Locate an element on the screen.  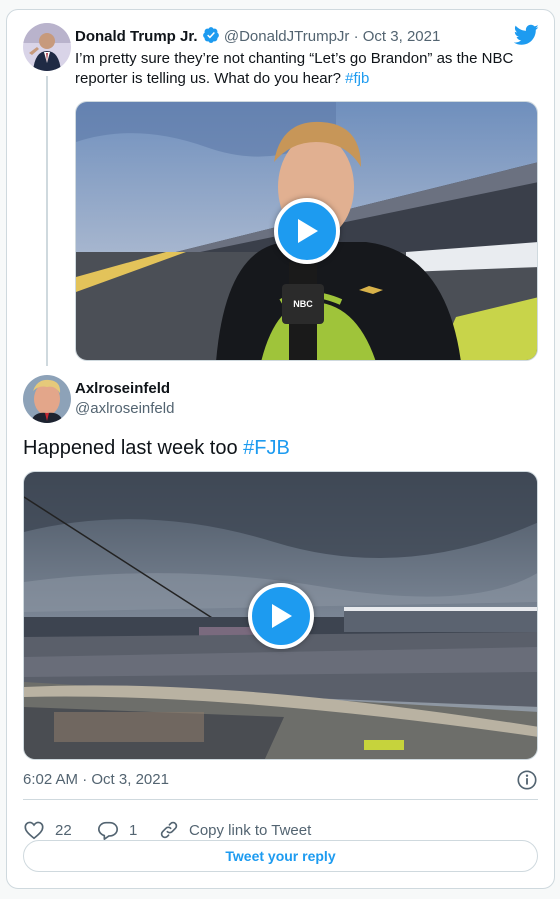
quoted-author-avatar is located at coordinates (47, 47).